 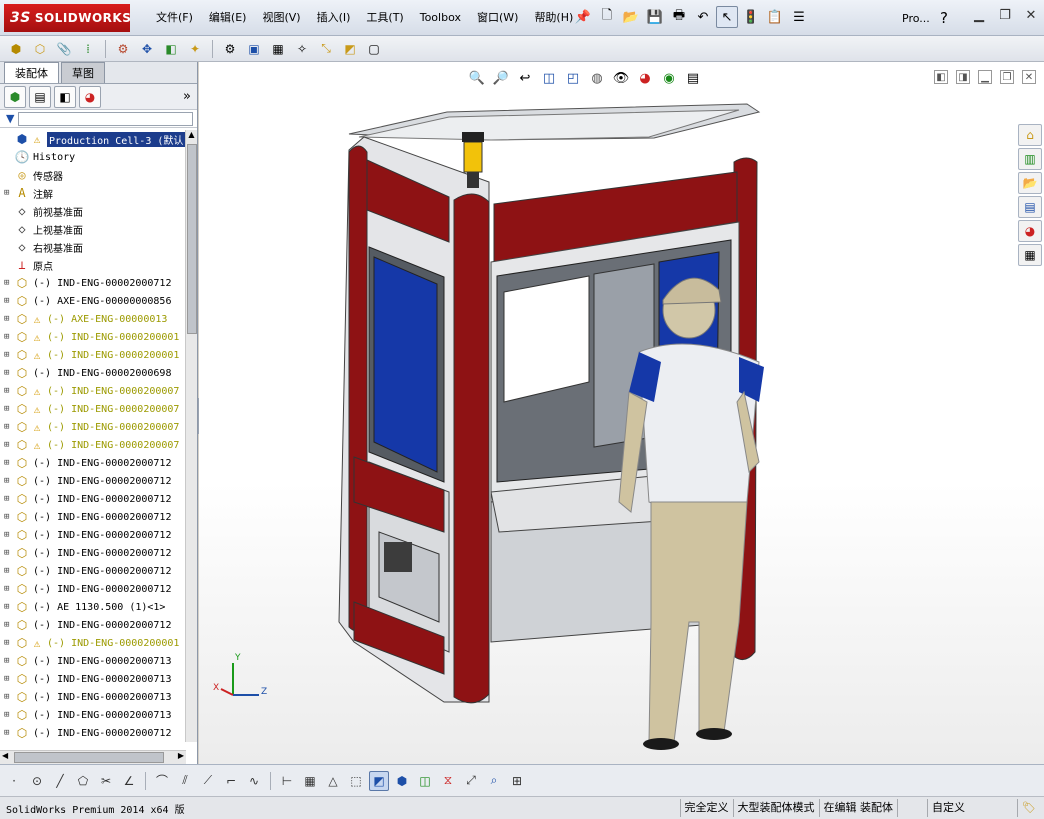 What do you see at coordinates (230, 49) in the screenshot?
I see `reference-geometry-icon: ⚙` at bounding box center [230, 49].